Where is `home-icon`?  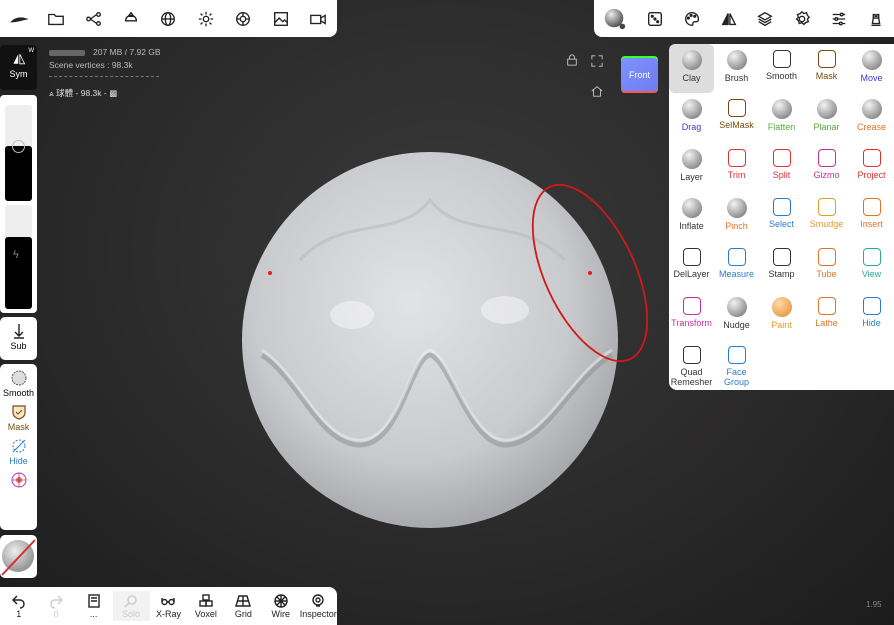 home-icon is located at coordinates (597, 93).